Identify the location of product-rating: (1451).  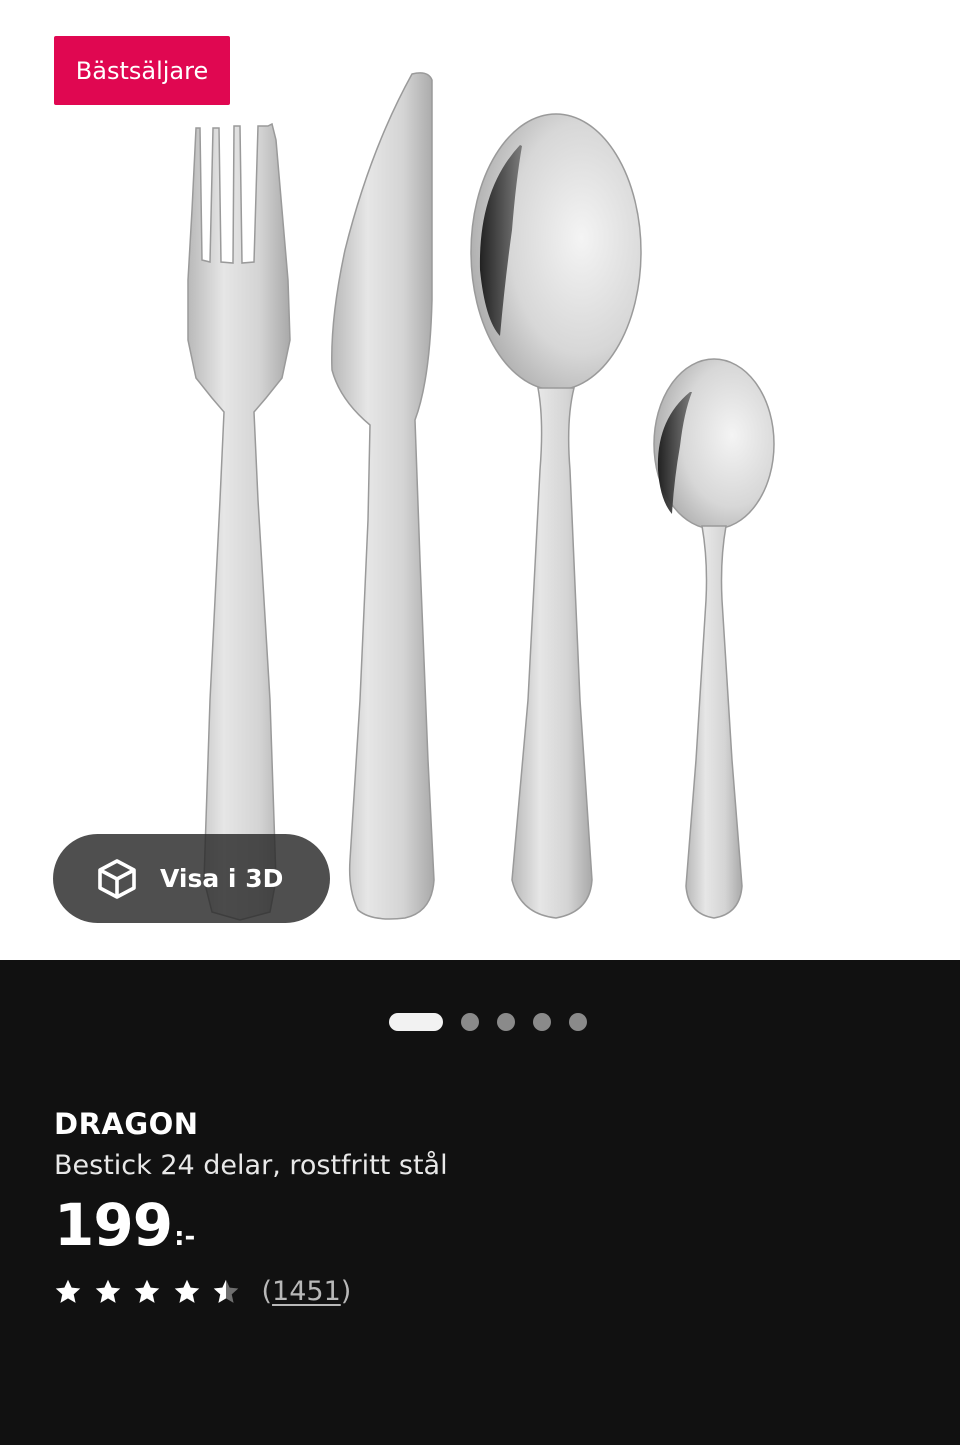
(202, 1291).